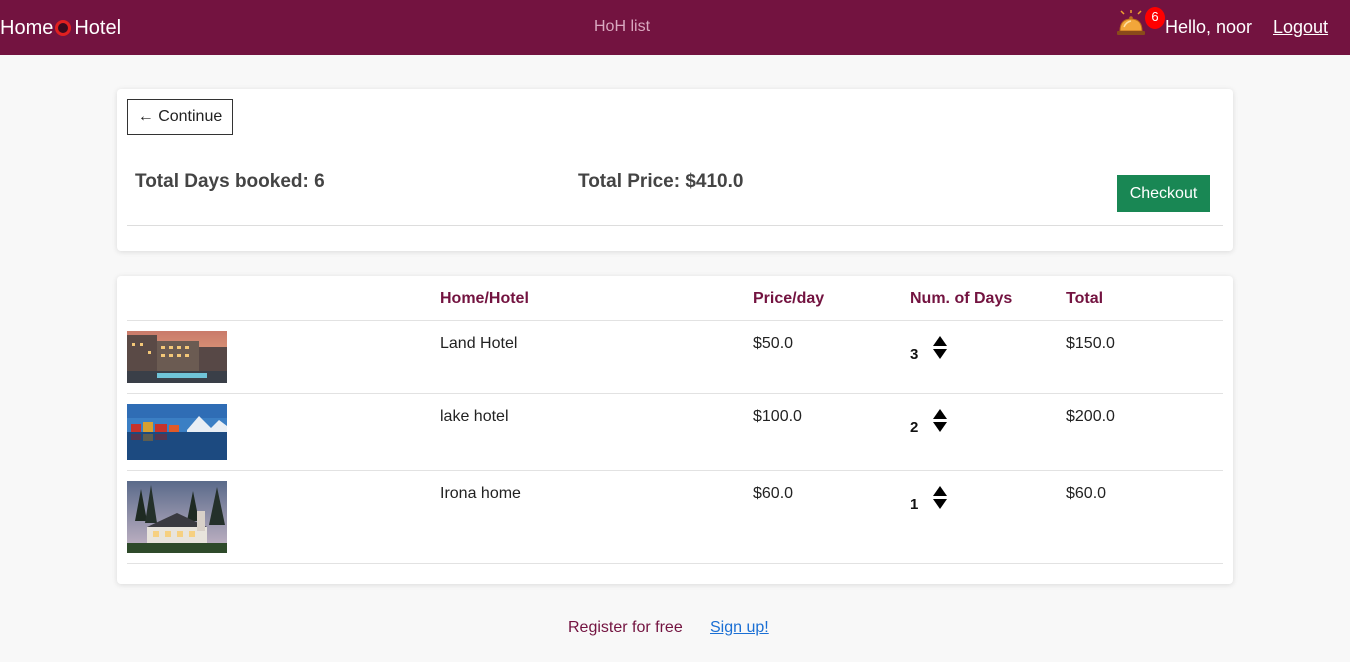 The height and width of the screenshot is (662, 1350). What do you see at coordinates (739, 628) in the screenshot?
I see `sign-up-link: Sign up!` at bounding box center [739, 628].